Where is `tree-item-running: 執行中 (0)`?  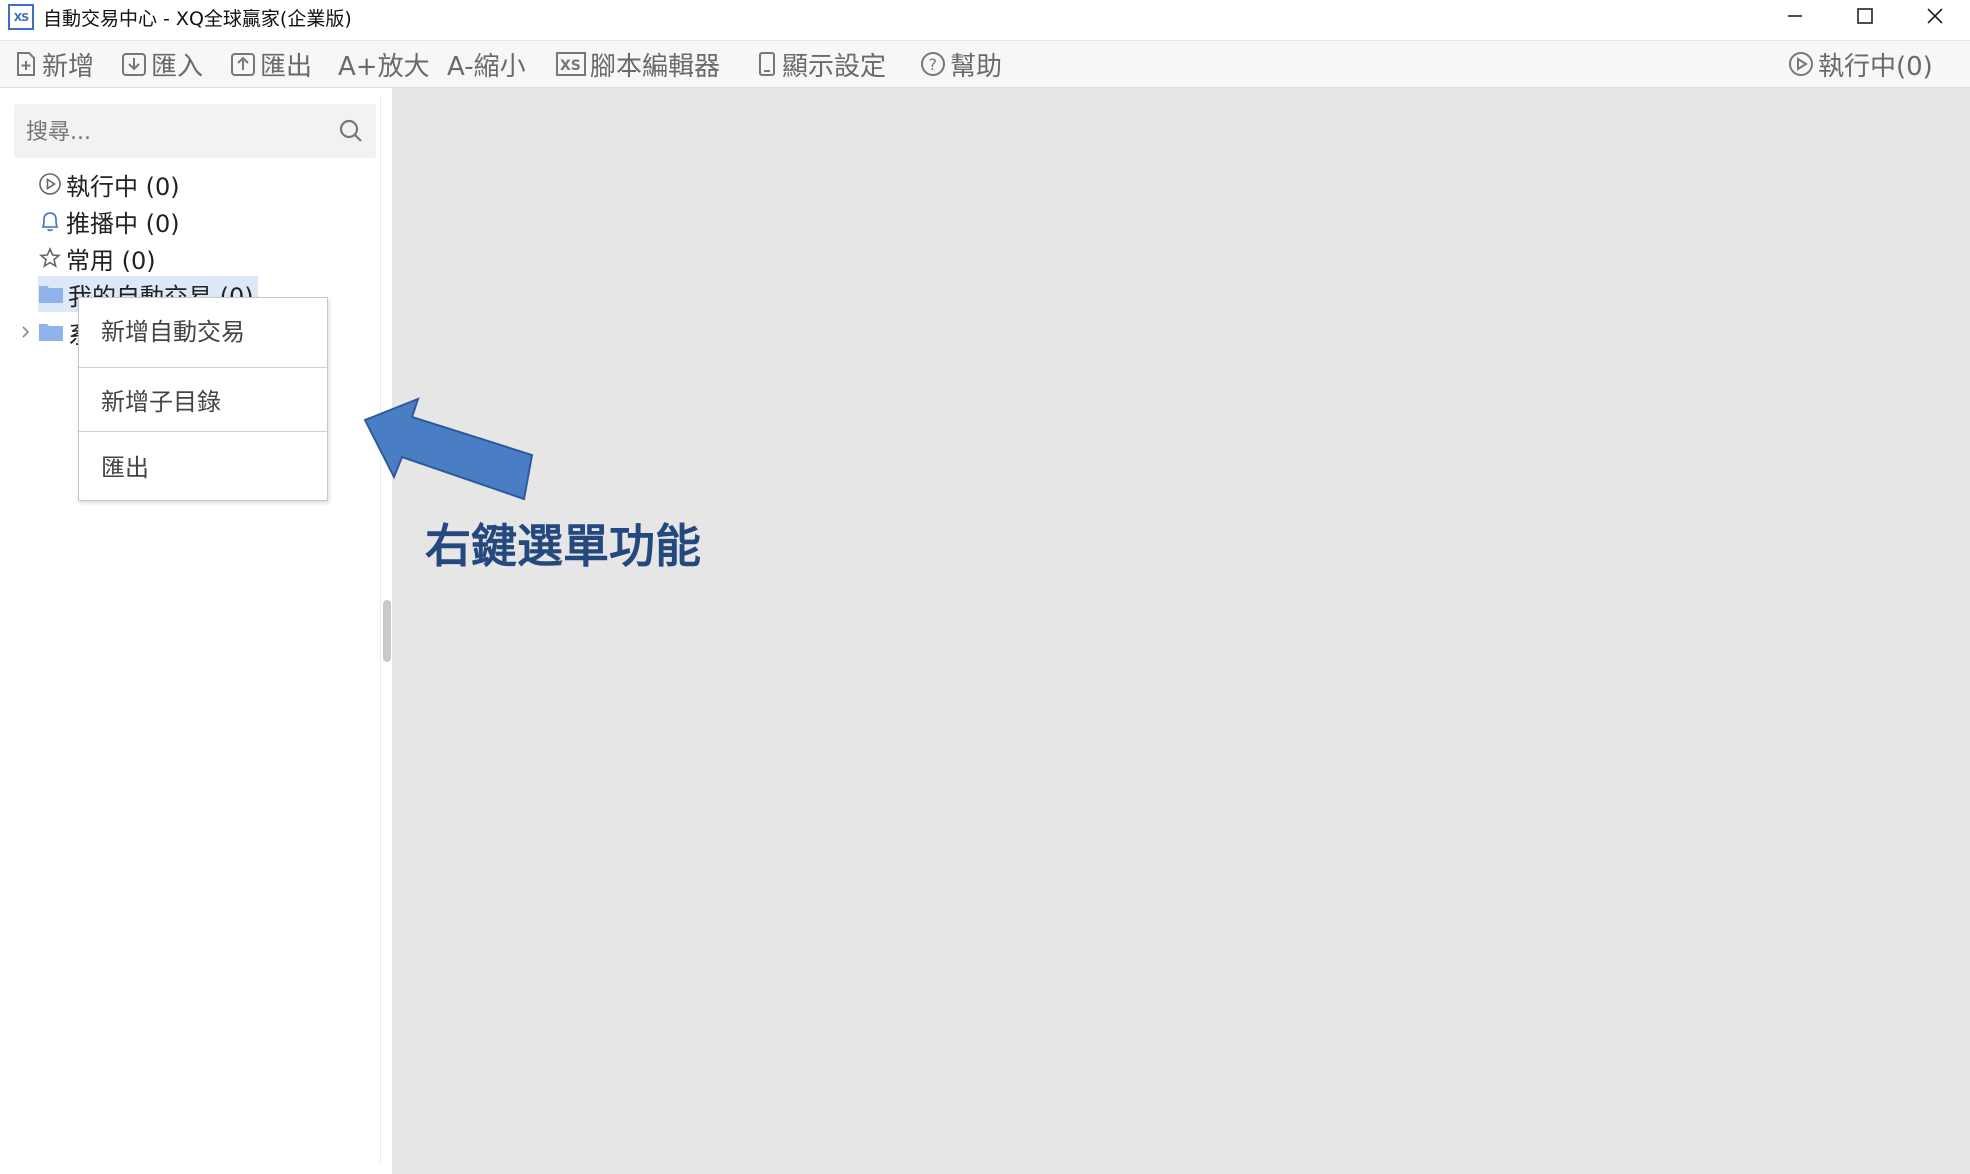
tree-item-running: 執行中 (0) is located at coordinates (109, 184).